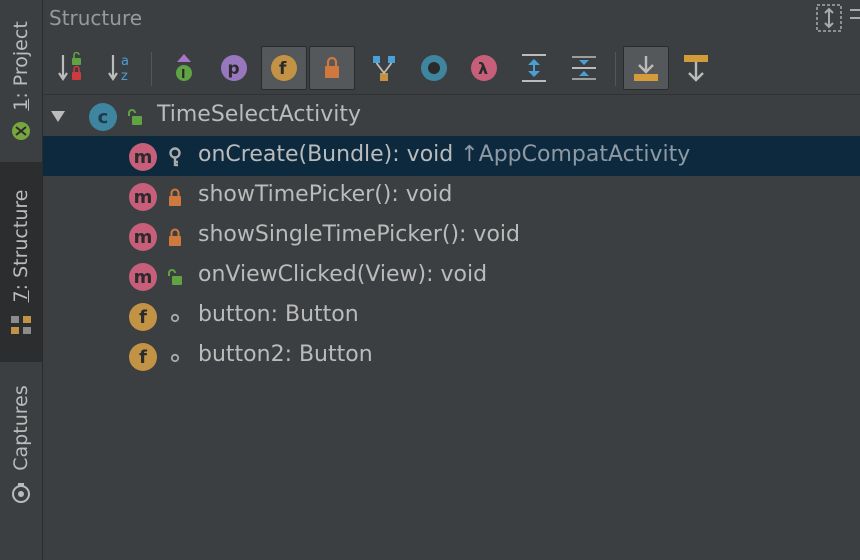 The height and width of the screenshot is (560, 860). What do you see at coordinates (21, 131) in the screenshot?
I see `android-icon` at bounding box center [21, 131].